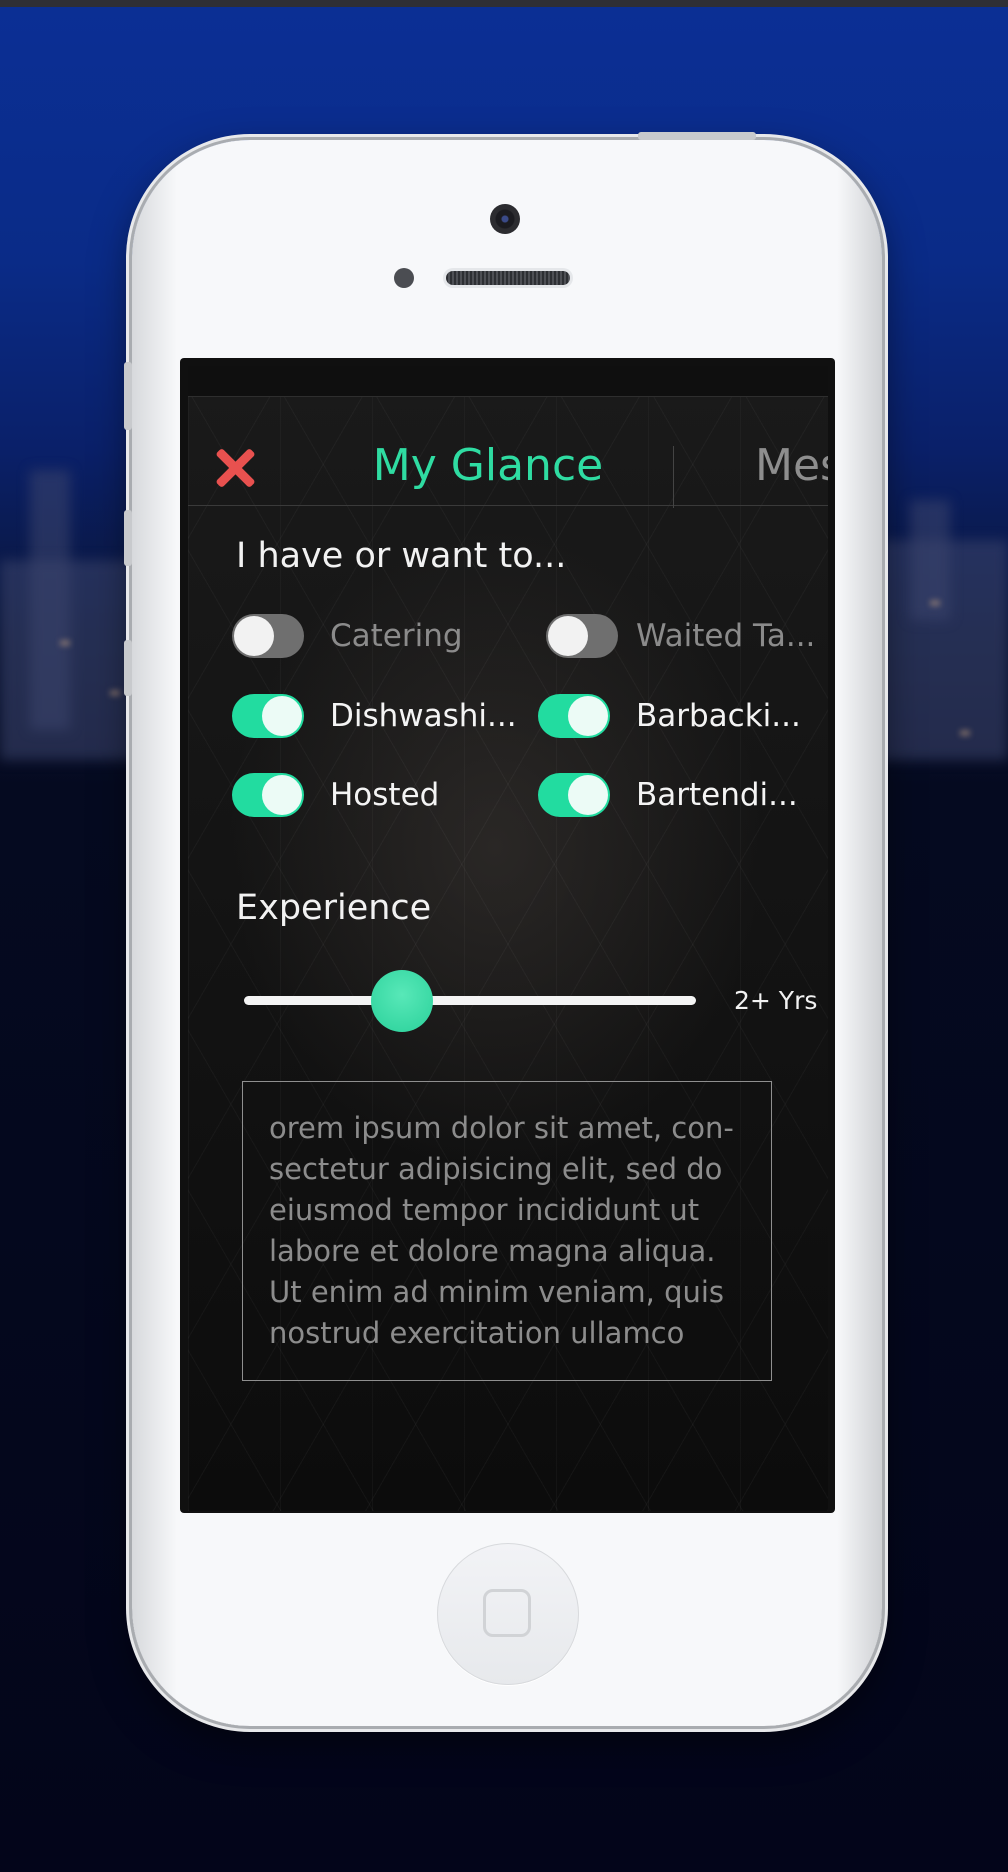  Describe the element at coordinates (508, 278) in the screenshot. I see `earpiece-speaker` at that location.